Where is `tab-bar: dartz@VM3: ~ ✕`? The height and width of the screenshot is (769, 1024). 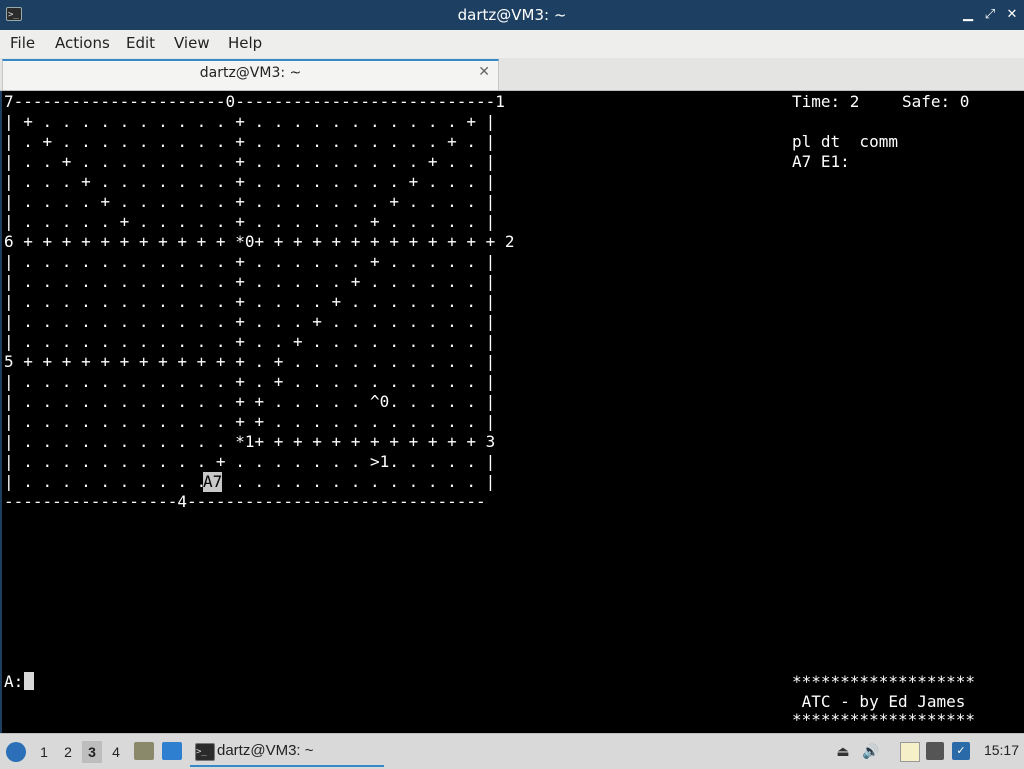 tab-bar: dartz@VM3: ~ ✕ is located at coordinates (512, 74).